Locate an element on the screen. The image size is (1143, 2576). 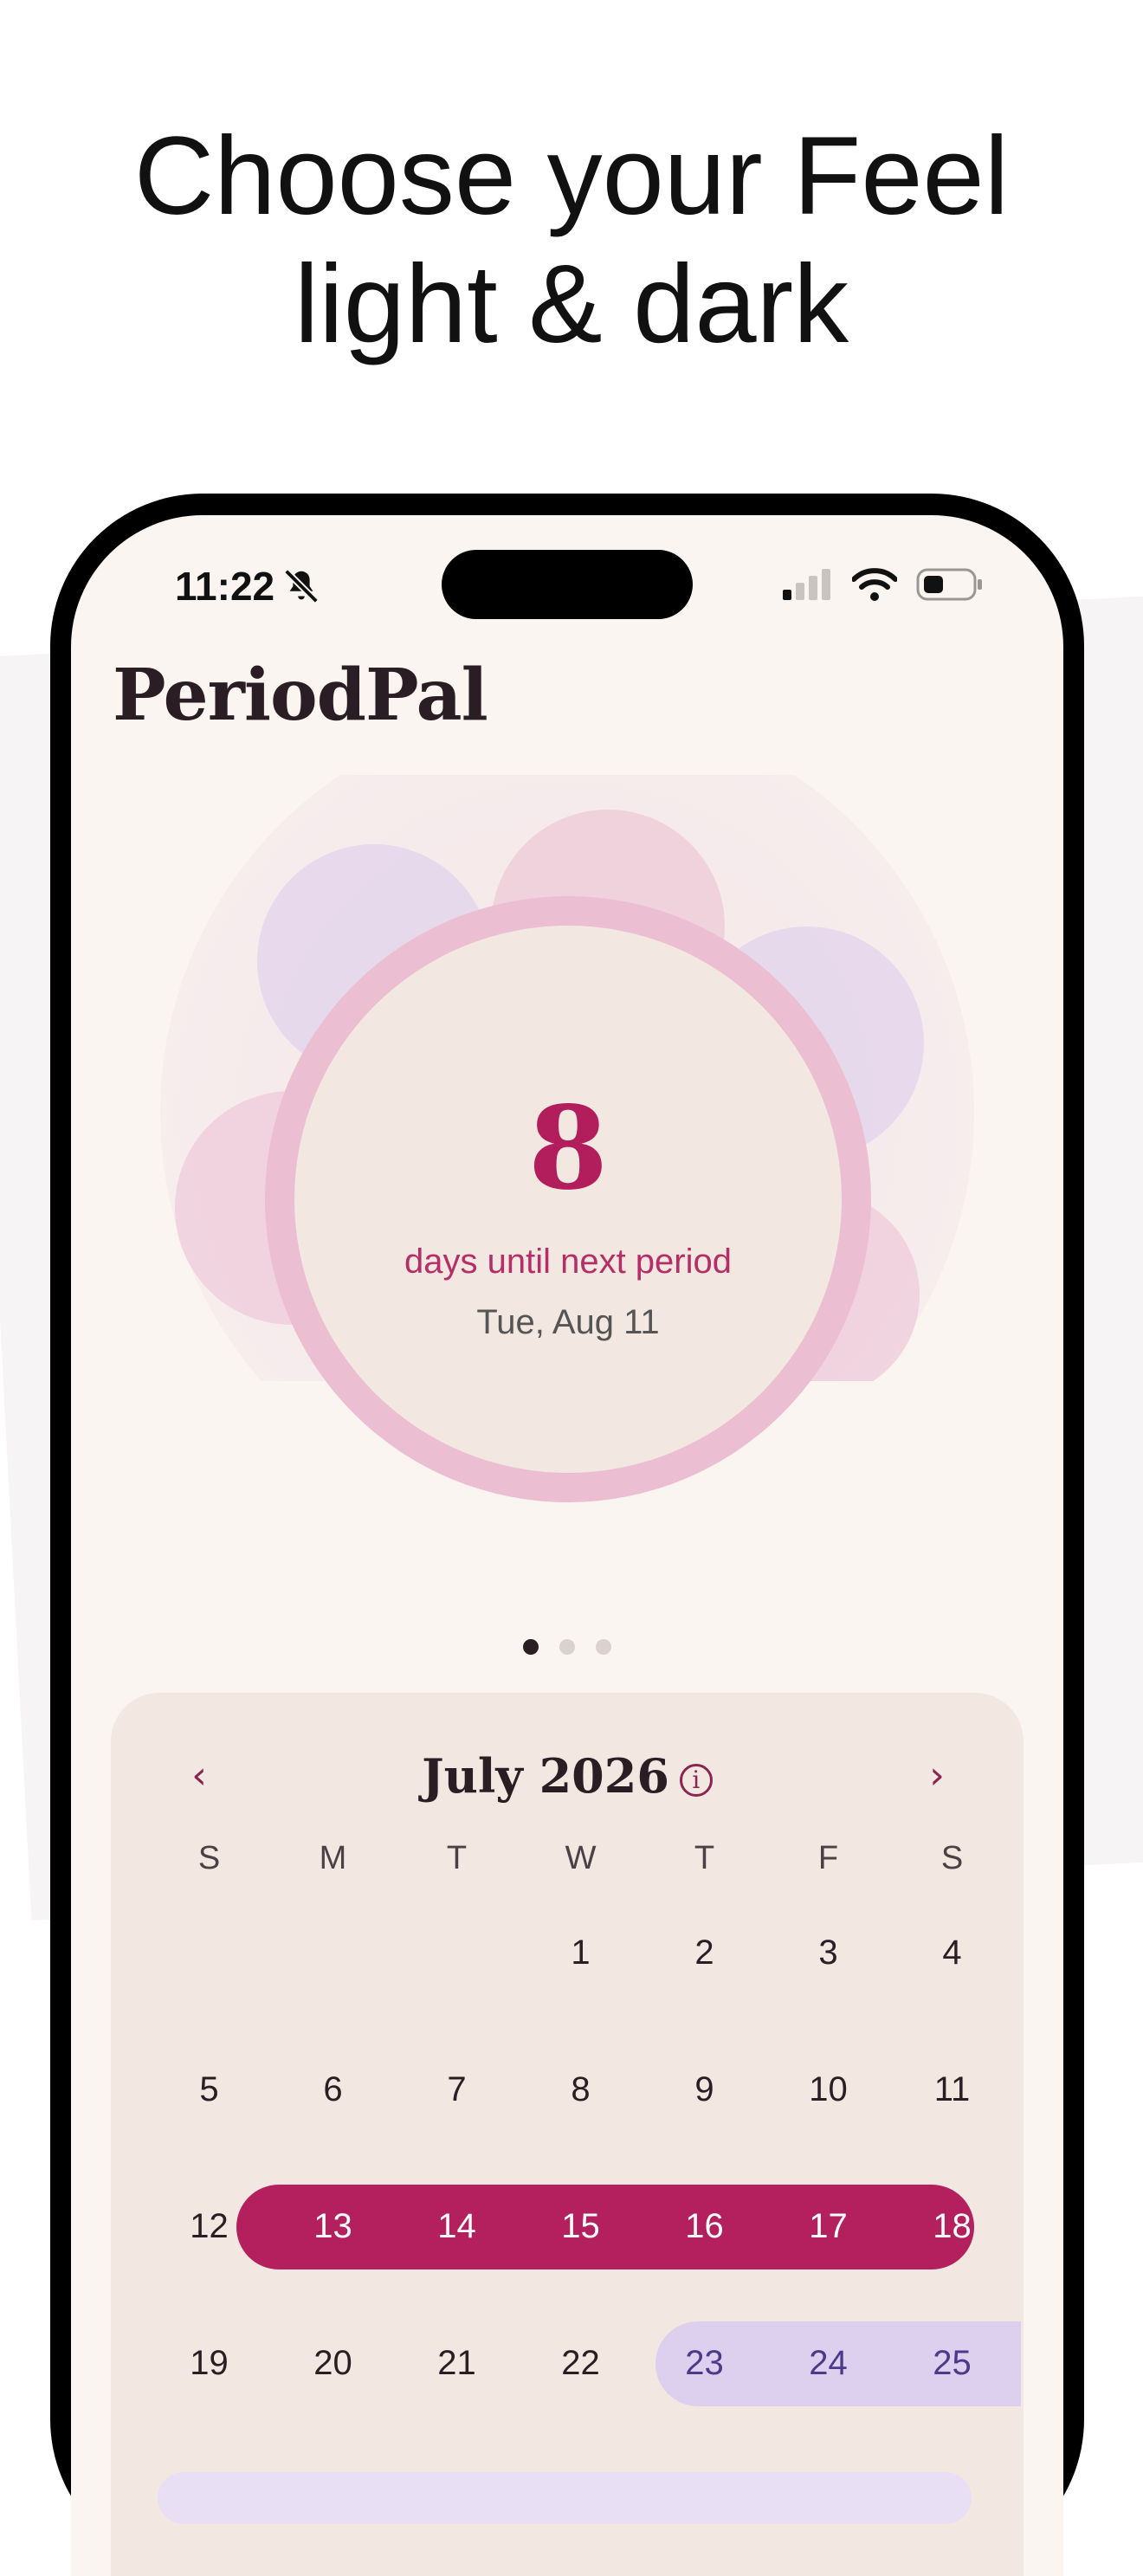
month-label: July 2026 is located at coordinates (545, 1776).